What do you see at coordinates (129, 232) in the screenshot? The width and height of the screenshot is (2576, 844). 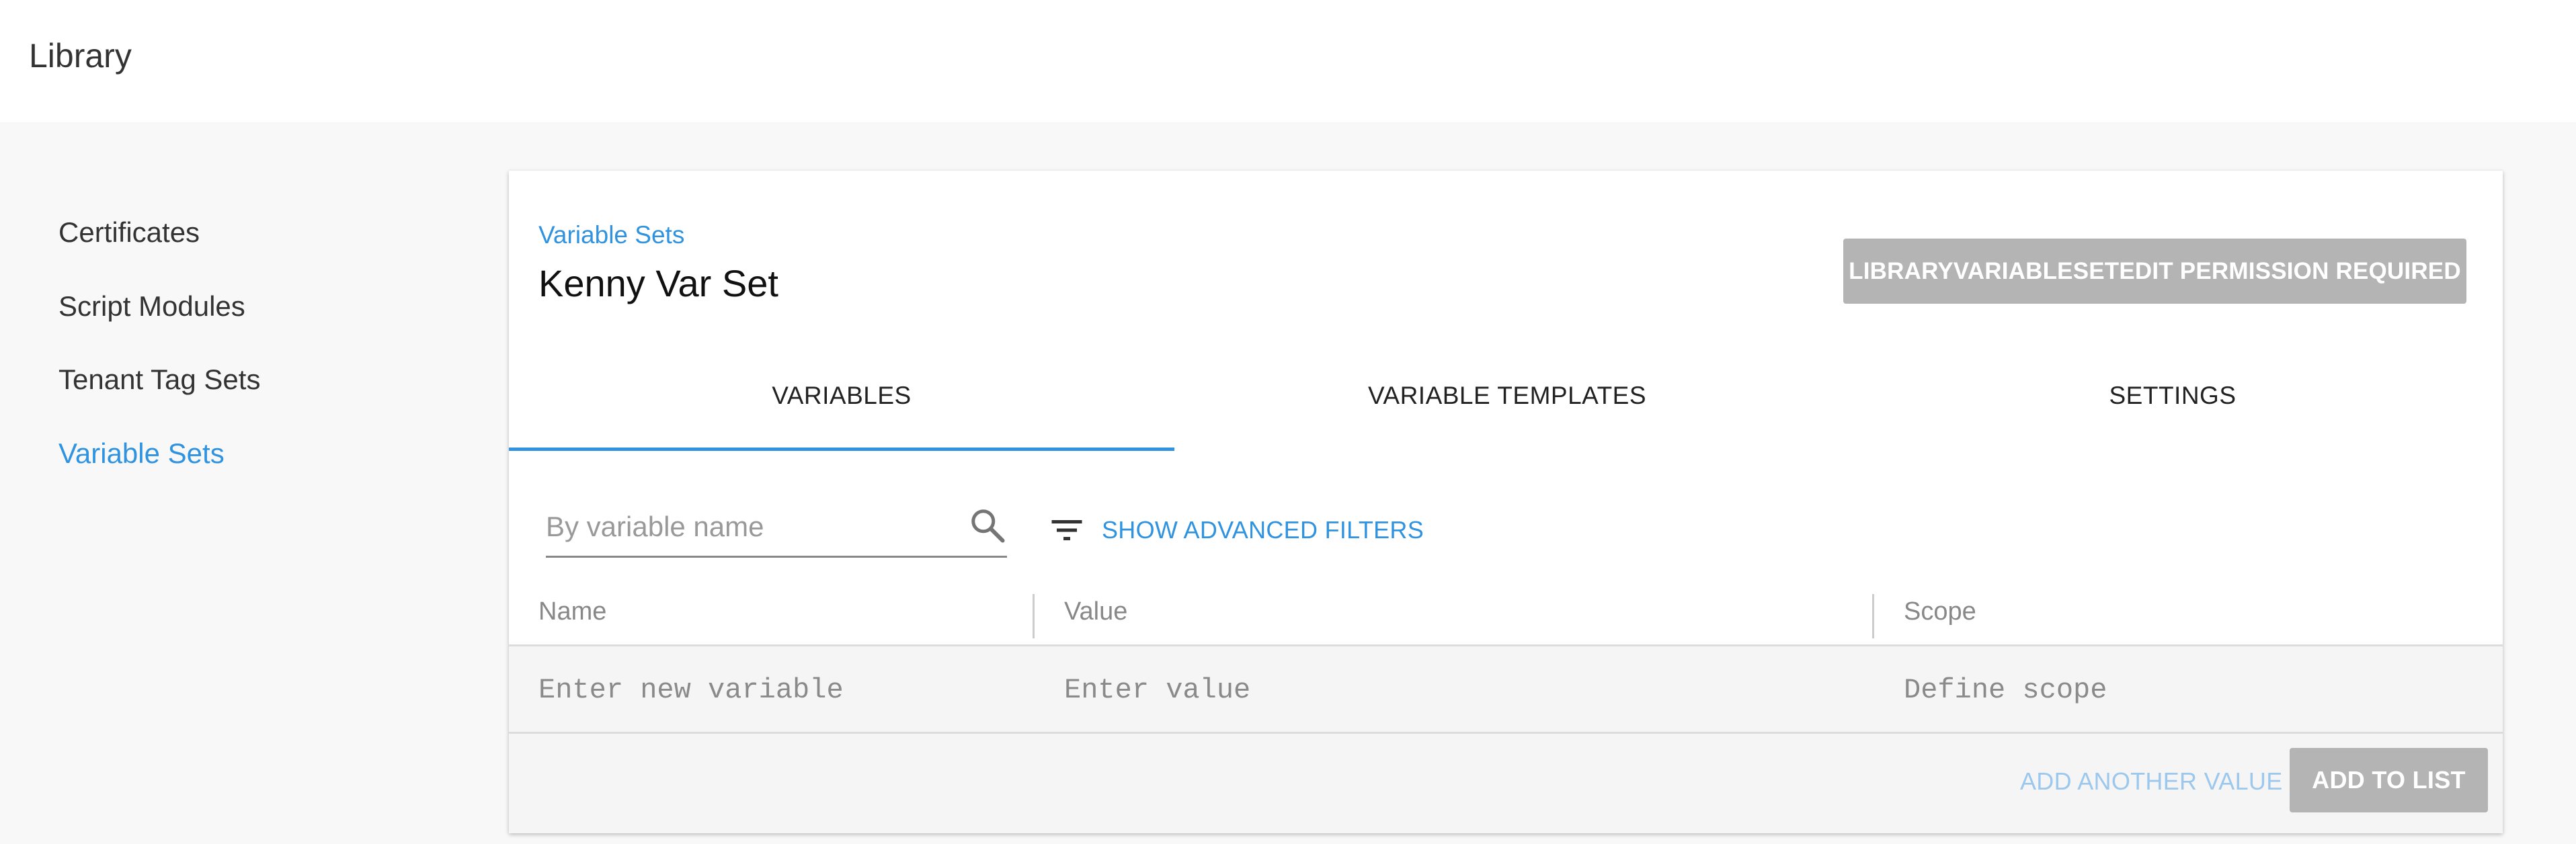 I see `sidebar-item-certificates: Certificates` at bounding box center [129, 232].